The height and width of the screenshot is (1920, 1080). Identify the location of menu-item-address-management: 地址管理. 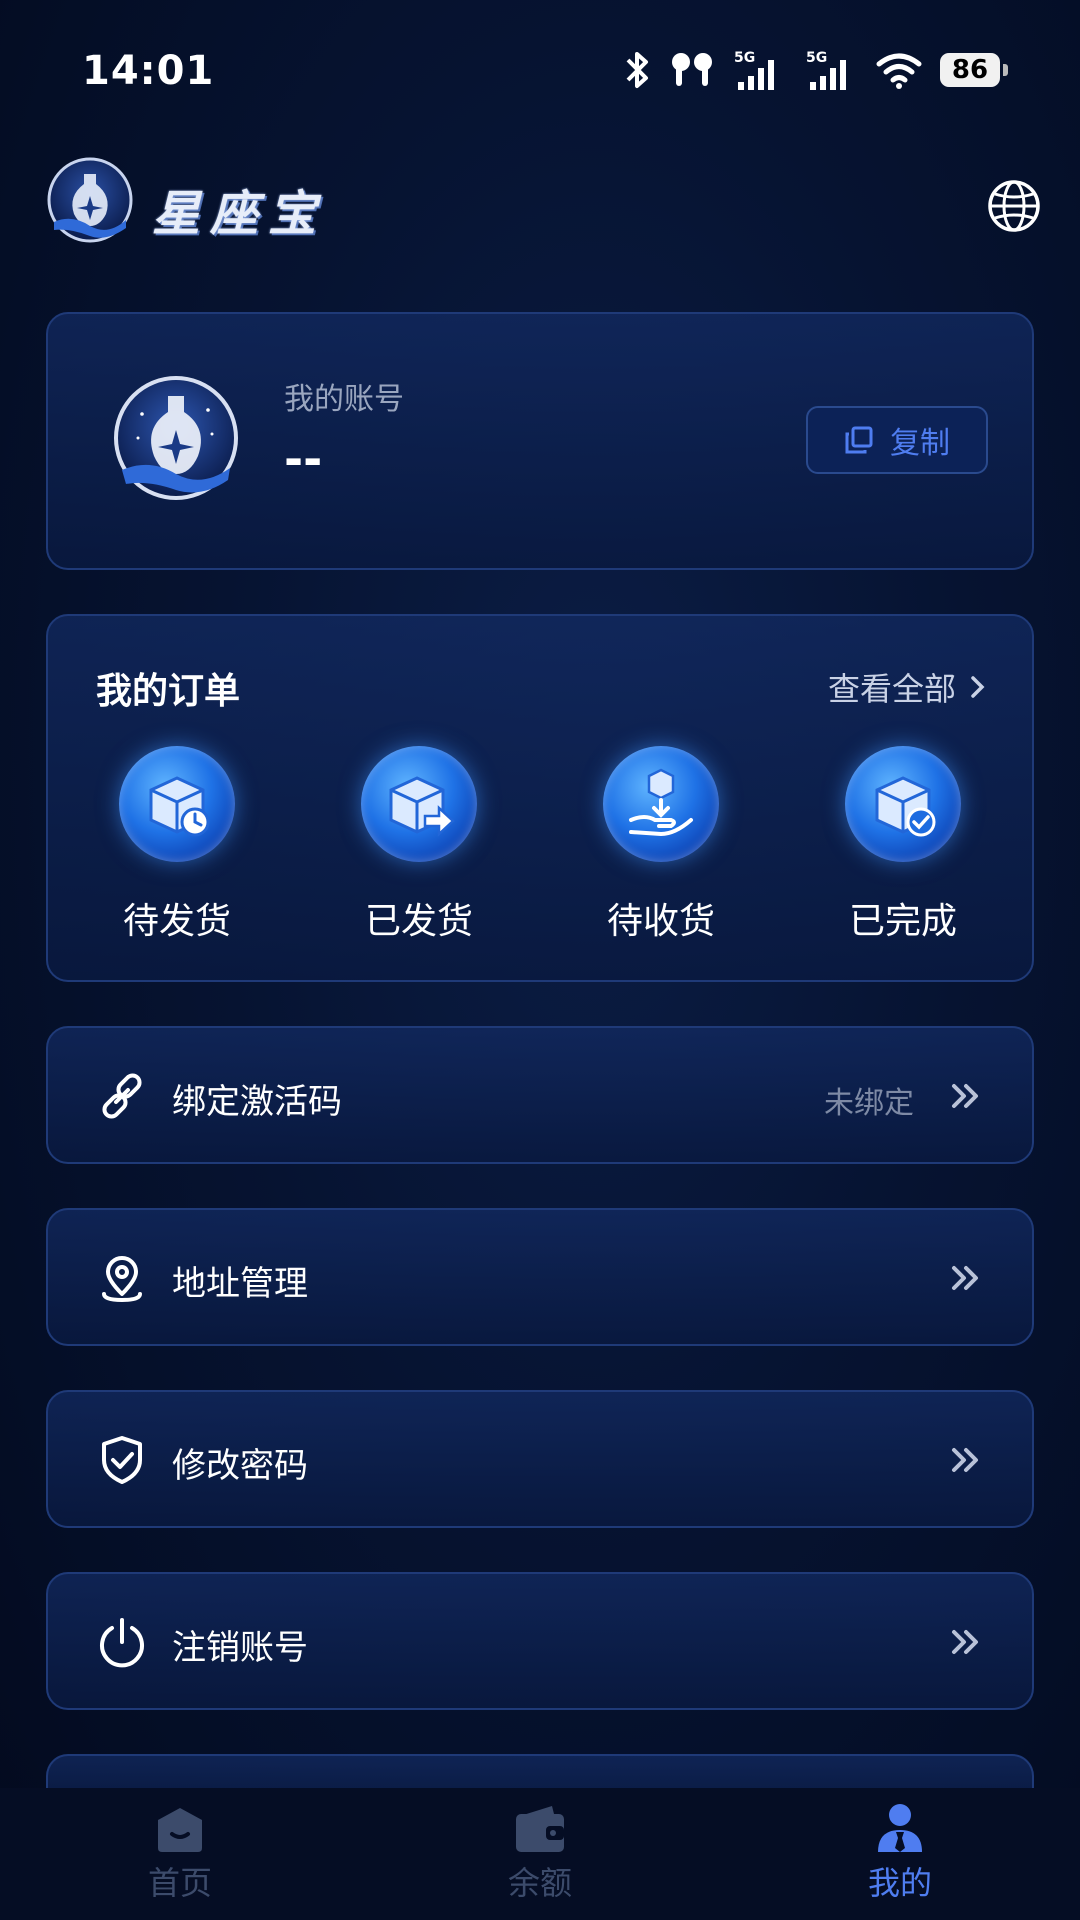
(540, 1277).